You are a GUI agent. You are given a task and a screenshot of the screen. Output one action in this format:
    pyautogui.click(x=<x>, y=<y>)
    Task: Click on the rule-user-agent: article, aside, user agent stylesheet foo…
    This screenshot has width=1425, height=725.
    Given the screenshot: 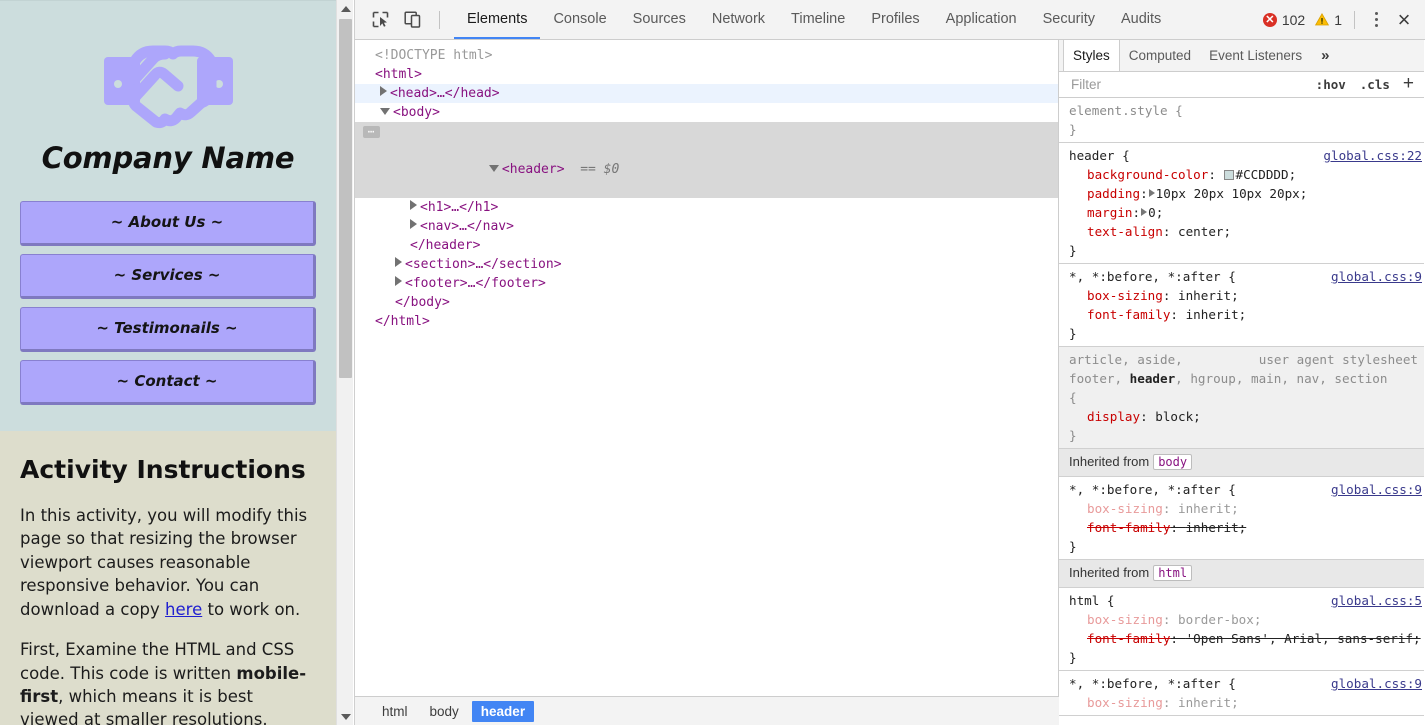 What is the action you would take?
    pyautogui.click(x=1241, y=398)
    